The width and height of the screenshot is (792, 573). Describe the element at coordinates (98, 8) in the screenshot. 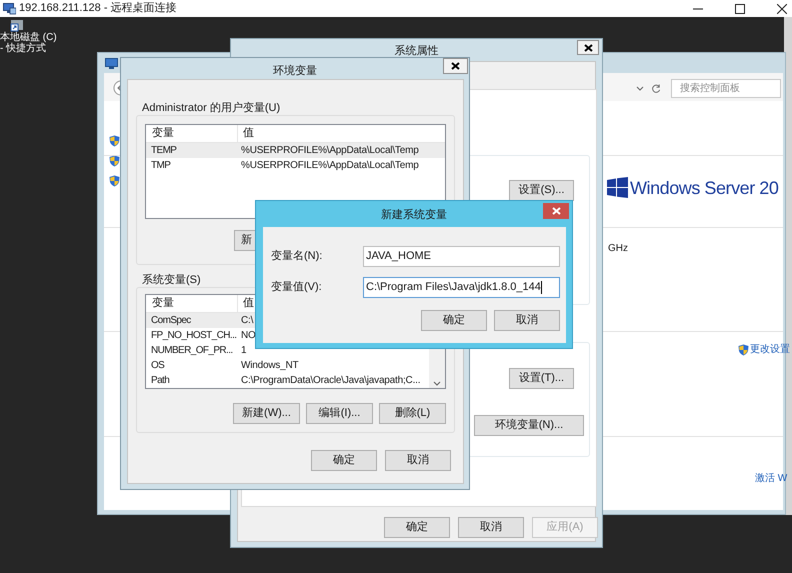

I see `window-title: 192.168.211.128 - 远程桌面连接` at that location.